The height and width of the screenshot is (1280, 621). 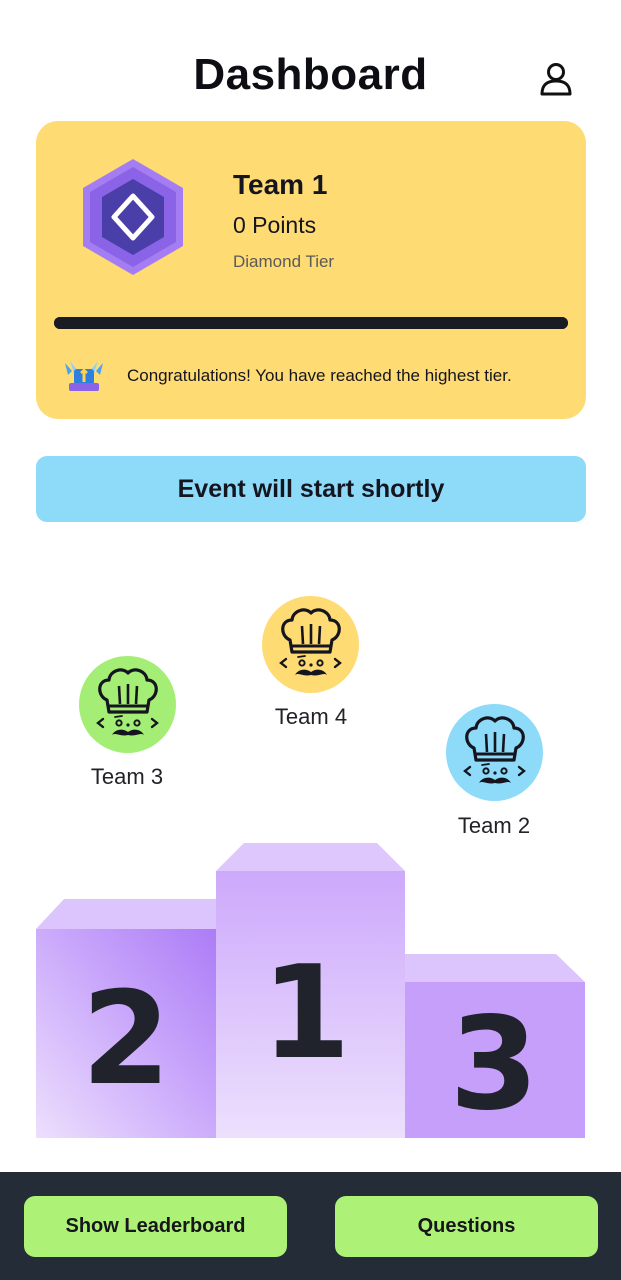 I want to click on event-status-banner: Event will start shortly, so click(x=311, y=489).